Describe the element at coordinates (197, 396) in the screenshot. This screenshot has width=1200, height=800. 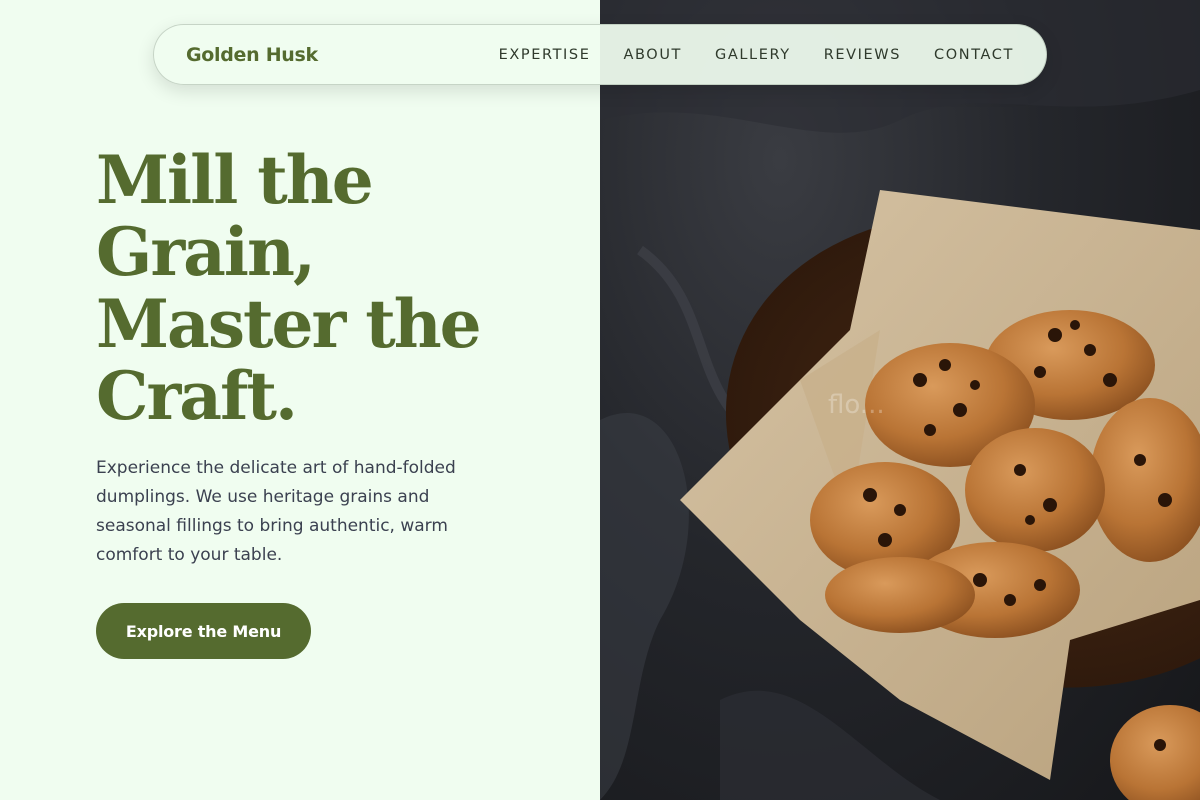
I see `headline-line-4: Craft.` at that location.